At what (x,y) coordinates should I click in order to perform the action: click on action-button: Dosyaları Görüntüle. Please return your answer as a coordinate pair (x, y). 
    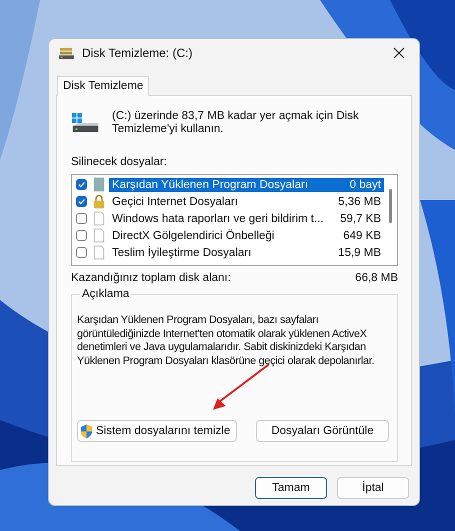
    Looking at the image, I should click on (322, 431).